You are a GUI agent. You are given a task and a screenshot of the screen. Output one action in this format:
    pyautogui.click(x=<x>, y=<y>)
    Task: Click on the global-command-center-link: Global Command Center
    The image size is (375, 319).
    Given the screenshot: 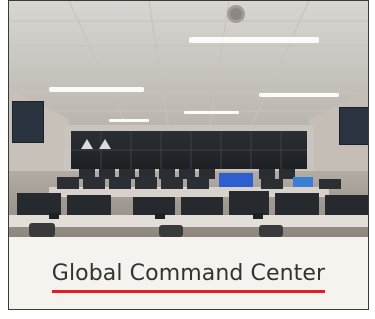 What is the action you would take?
    pyautogui.click(x=188, y=277)
    